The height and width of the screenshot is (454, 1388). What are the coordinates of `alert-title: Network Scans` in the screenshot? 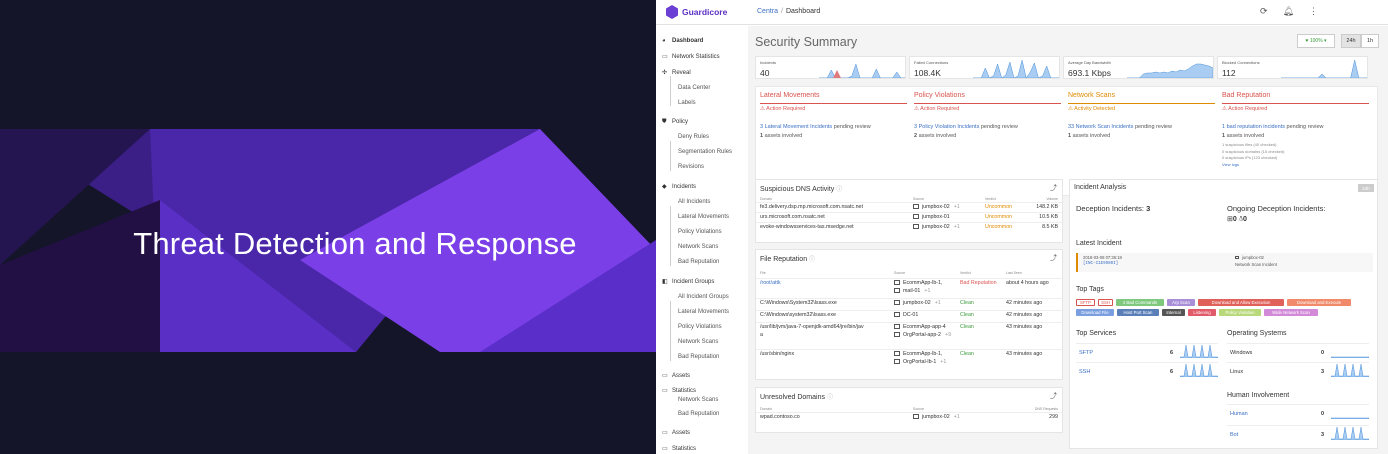 It's located at (1091, 95).